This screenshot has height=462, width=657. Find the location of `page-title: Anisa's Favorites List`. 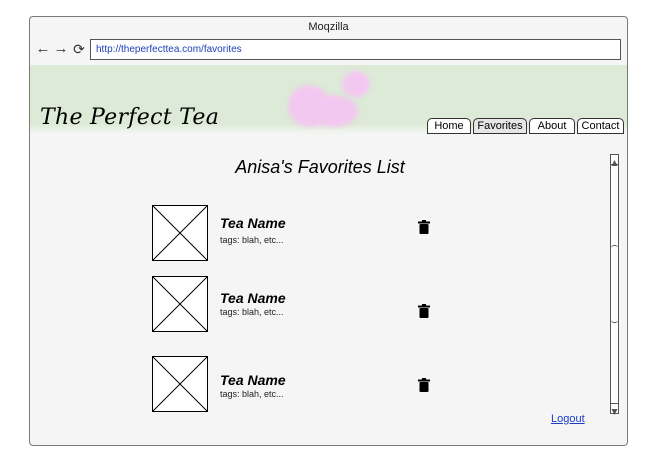

page-title: Anisa's Favorites List is located at coordinates (320, 167).